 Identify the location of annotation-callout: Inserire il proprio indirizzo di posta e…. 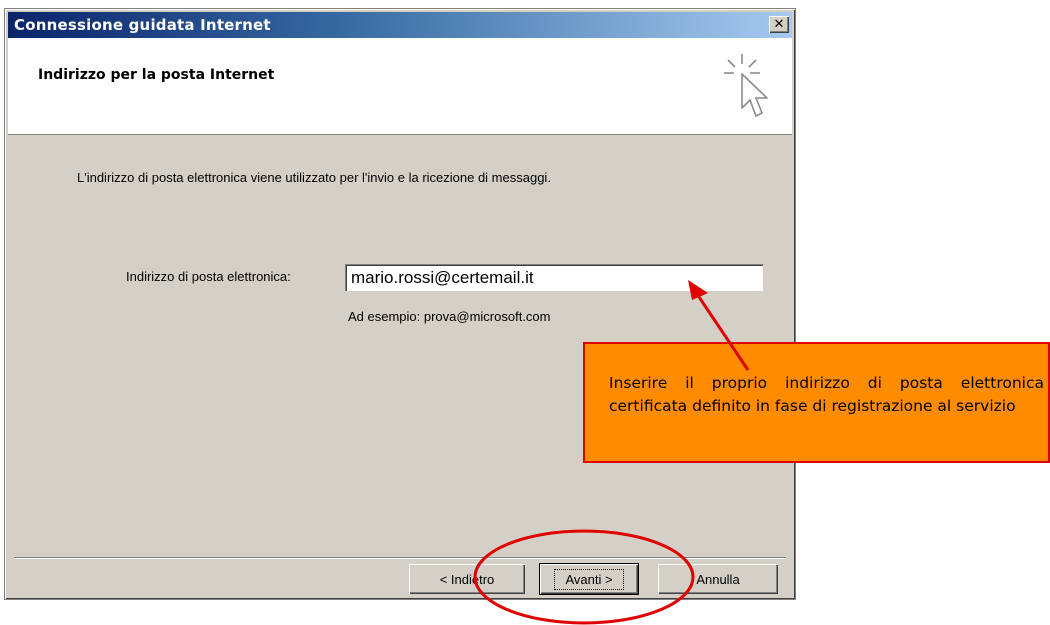
(816, 402).